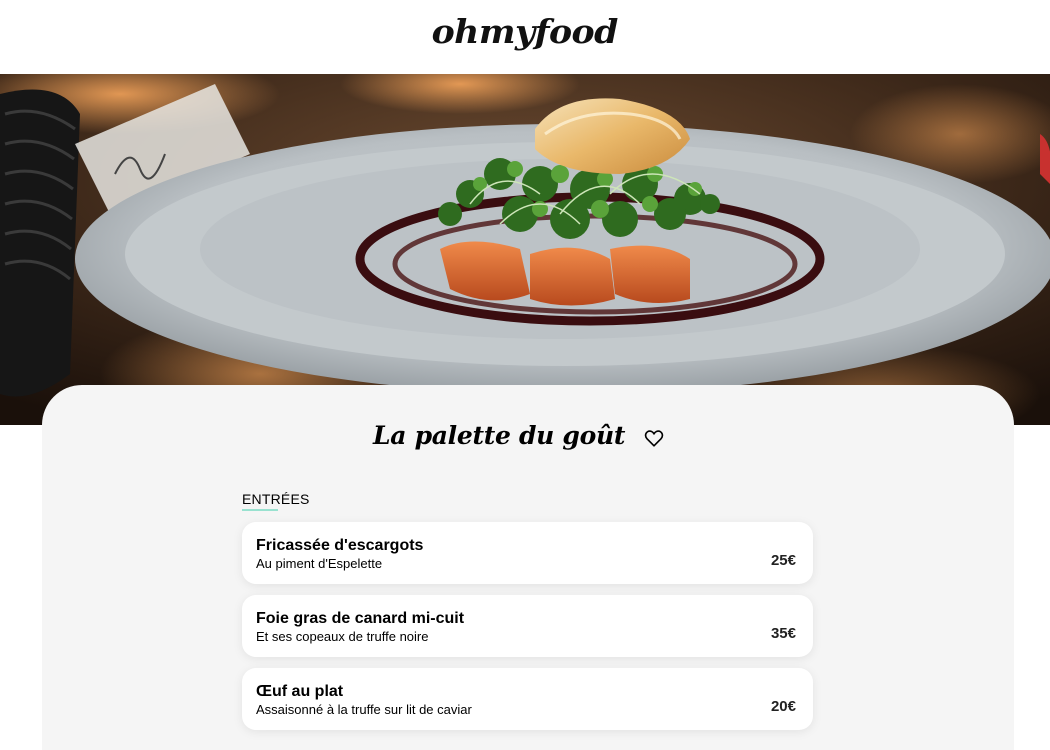 This screenshot has height=750, width=1050. Describe the element at coordinates (319, 563) in the screenshot. I see `dish-description: Au piment d'Espelette` at that location.